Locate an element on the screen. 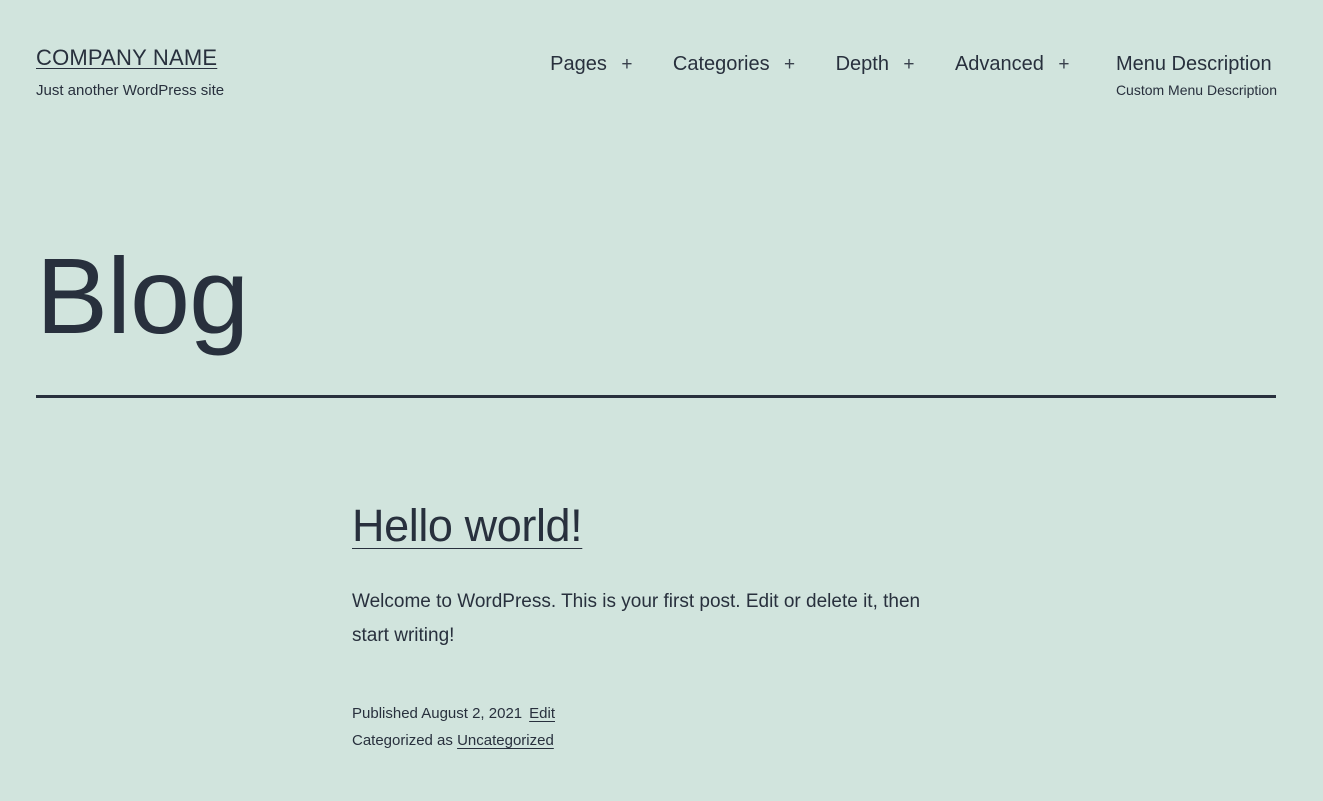 This screenshot has height=801, width=1323. nav-item-categories: Categories is located at coordinates (721, 64).